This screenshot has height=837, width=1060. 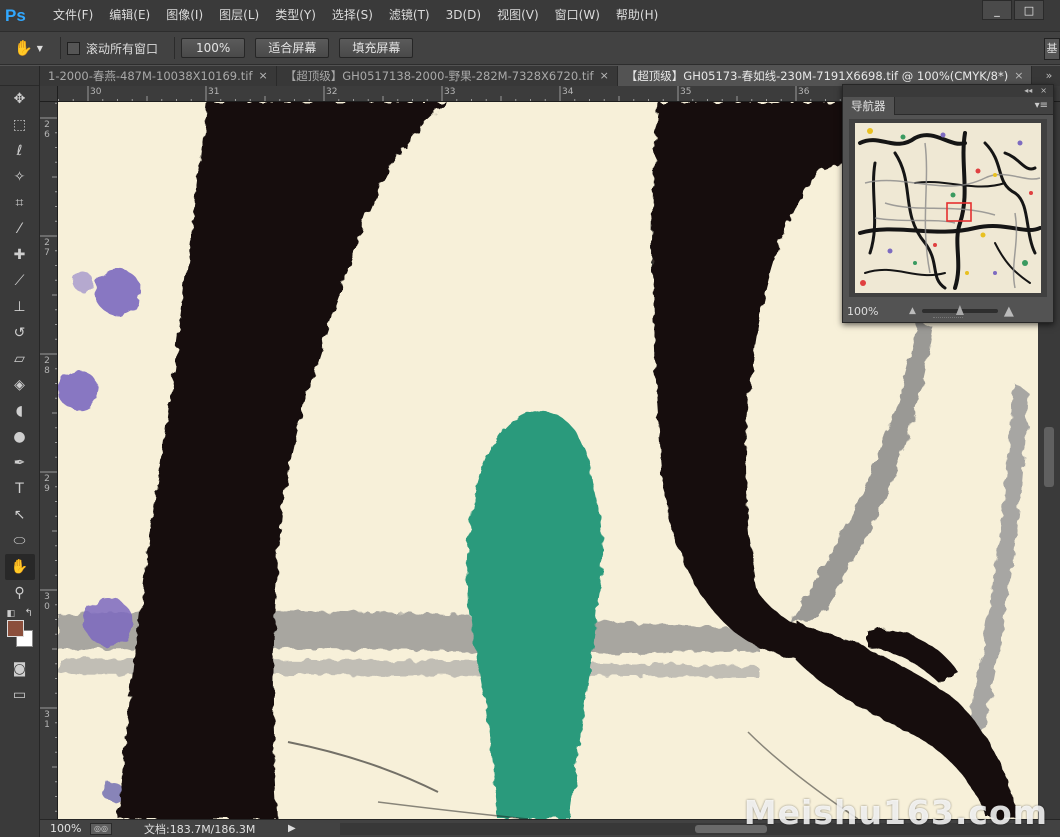 What do you see at coordinates (20, 151) in the screenshot?
I see `lasso-tool: ℓ` at bounding box center [20, 151].